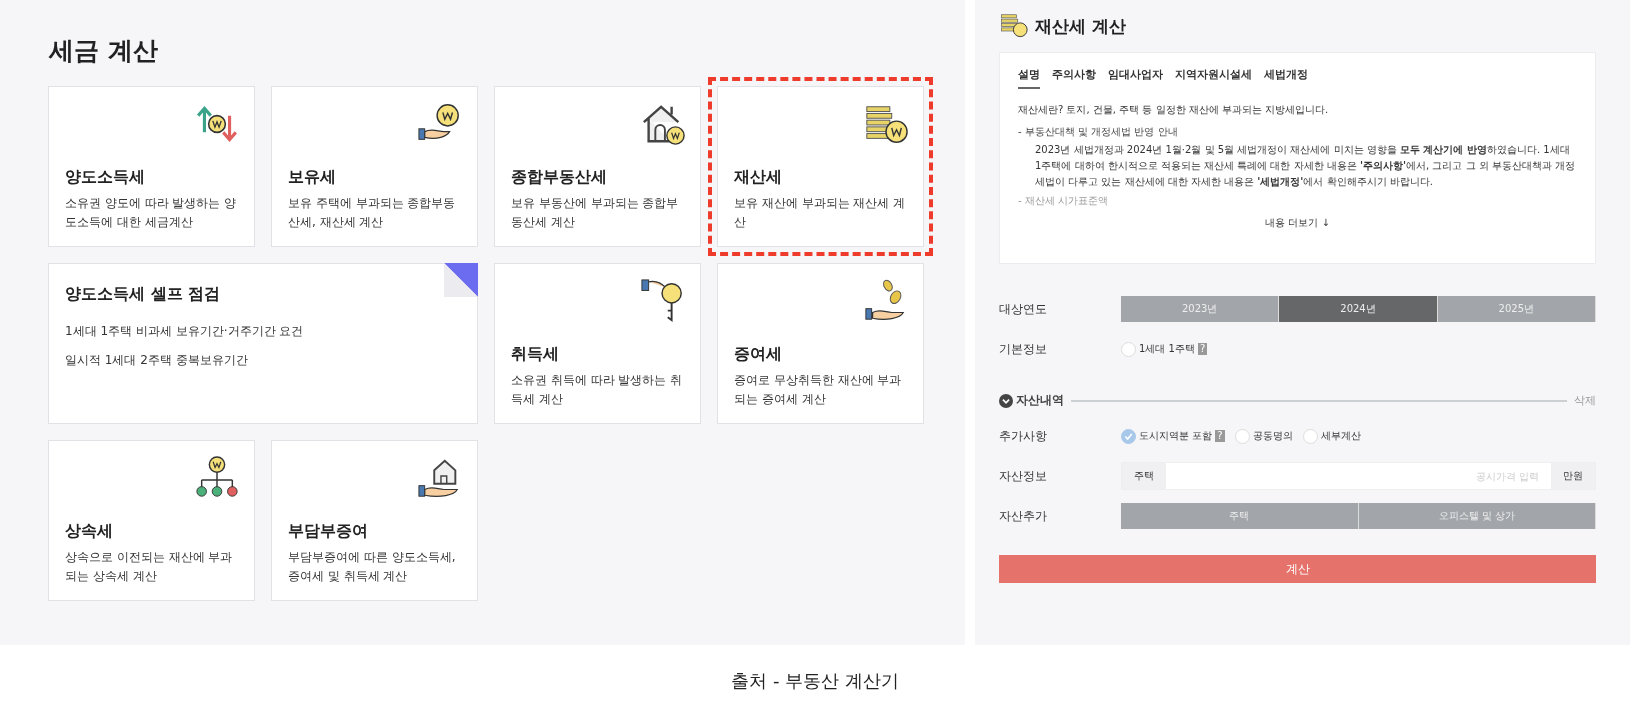  I want to click on card-title: 양도소득세, so click(105, 177).